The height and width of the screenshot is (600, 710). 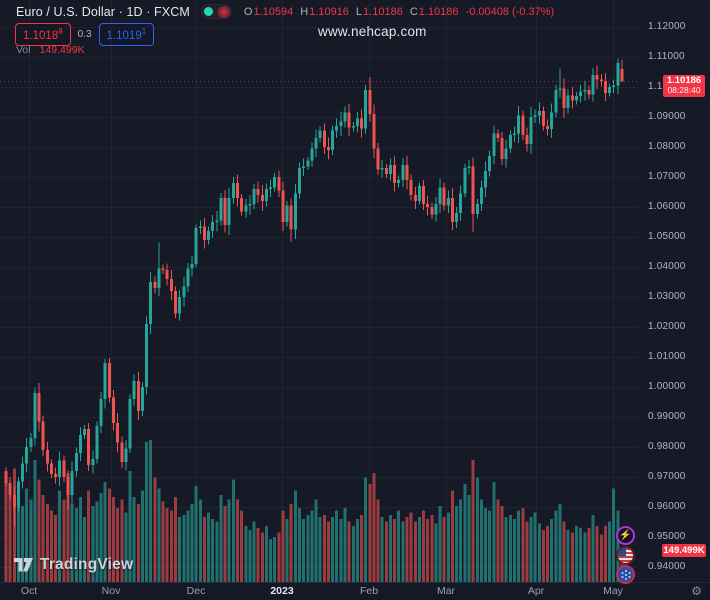 I want to click on bid-price: 1.1018, so click(x=41, y=35).